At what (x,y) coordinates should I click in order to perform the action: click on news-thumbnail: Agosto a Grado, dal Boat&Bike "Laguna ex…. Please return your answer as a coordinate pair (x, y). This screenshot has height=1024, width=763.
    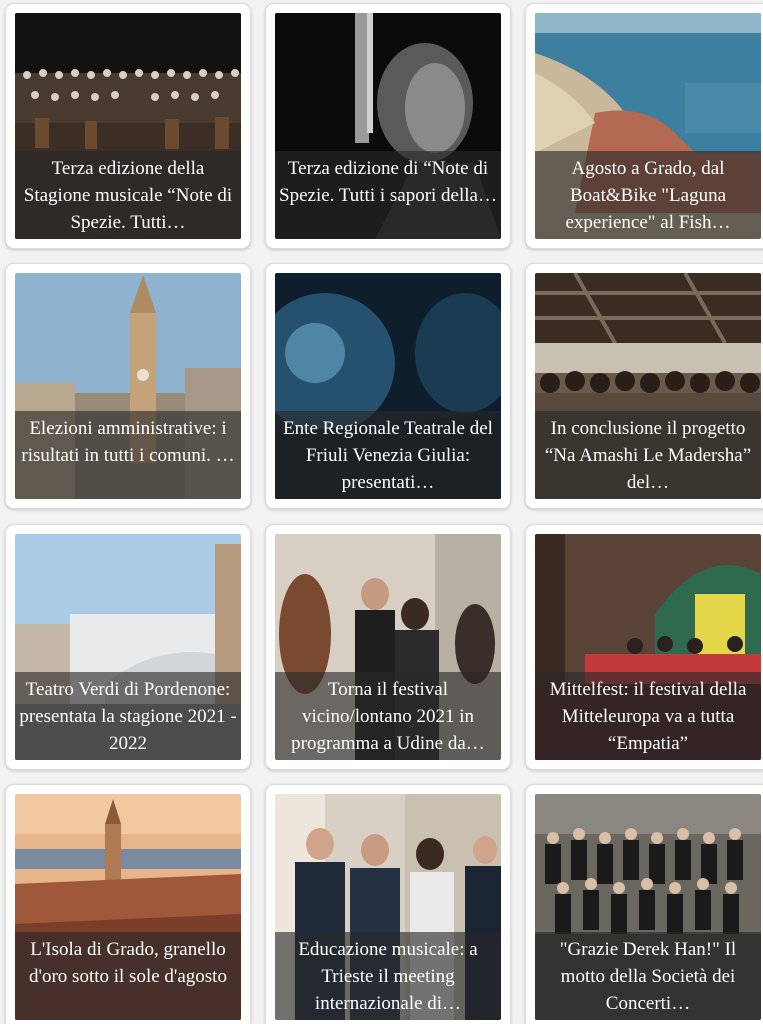
    Looking at the image, I should click on (648, 126).